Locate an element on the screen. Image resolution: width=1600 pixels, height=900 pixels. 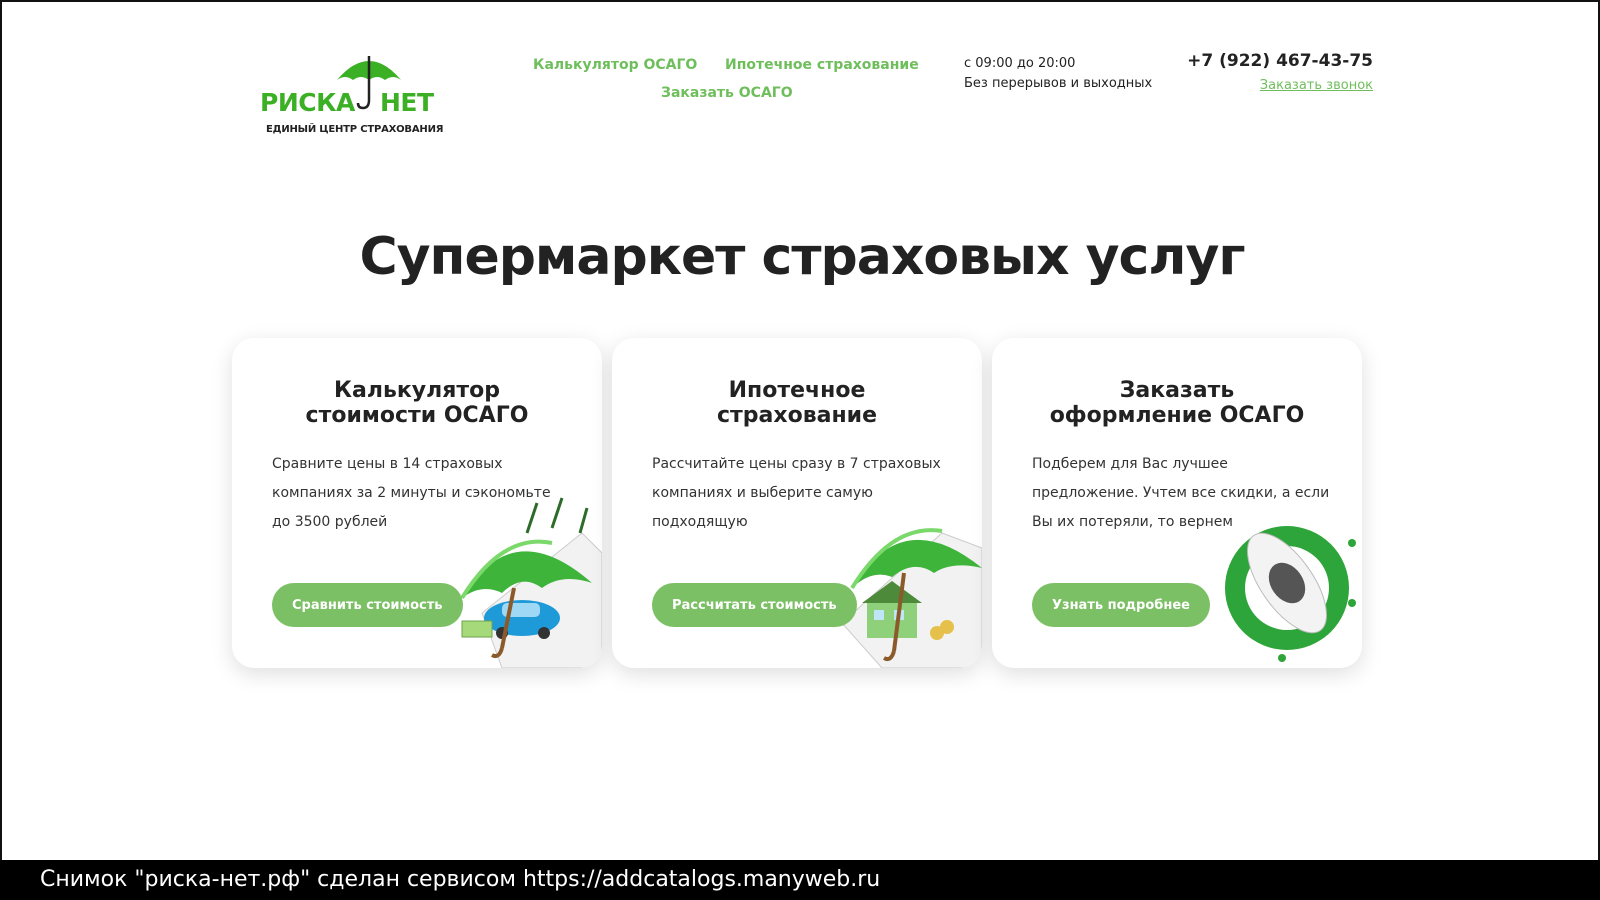
compare-price-button: Сравнить стоимость is located at coordinates (367, 605).